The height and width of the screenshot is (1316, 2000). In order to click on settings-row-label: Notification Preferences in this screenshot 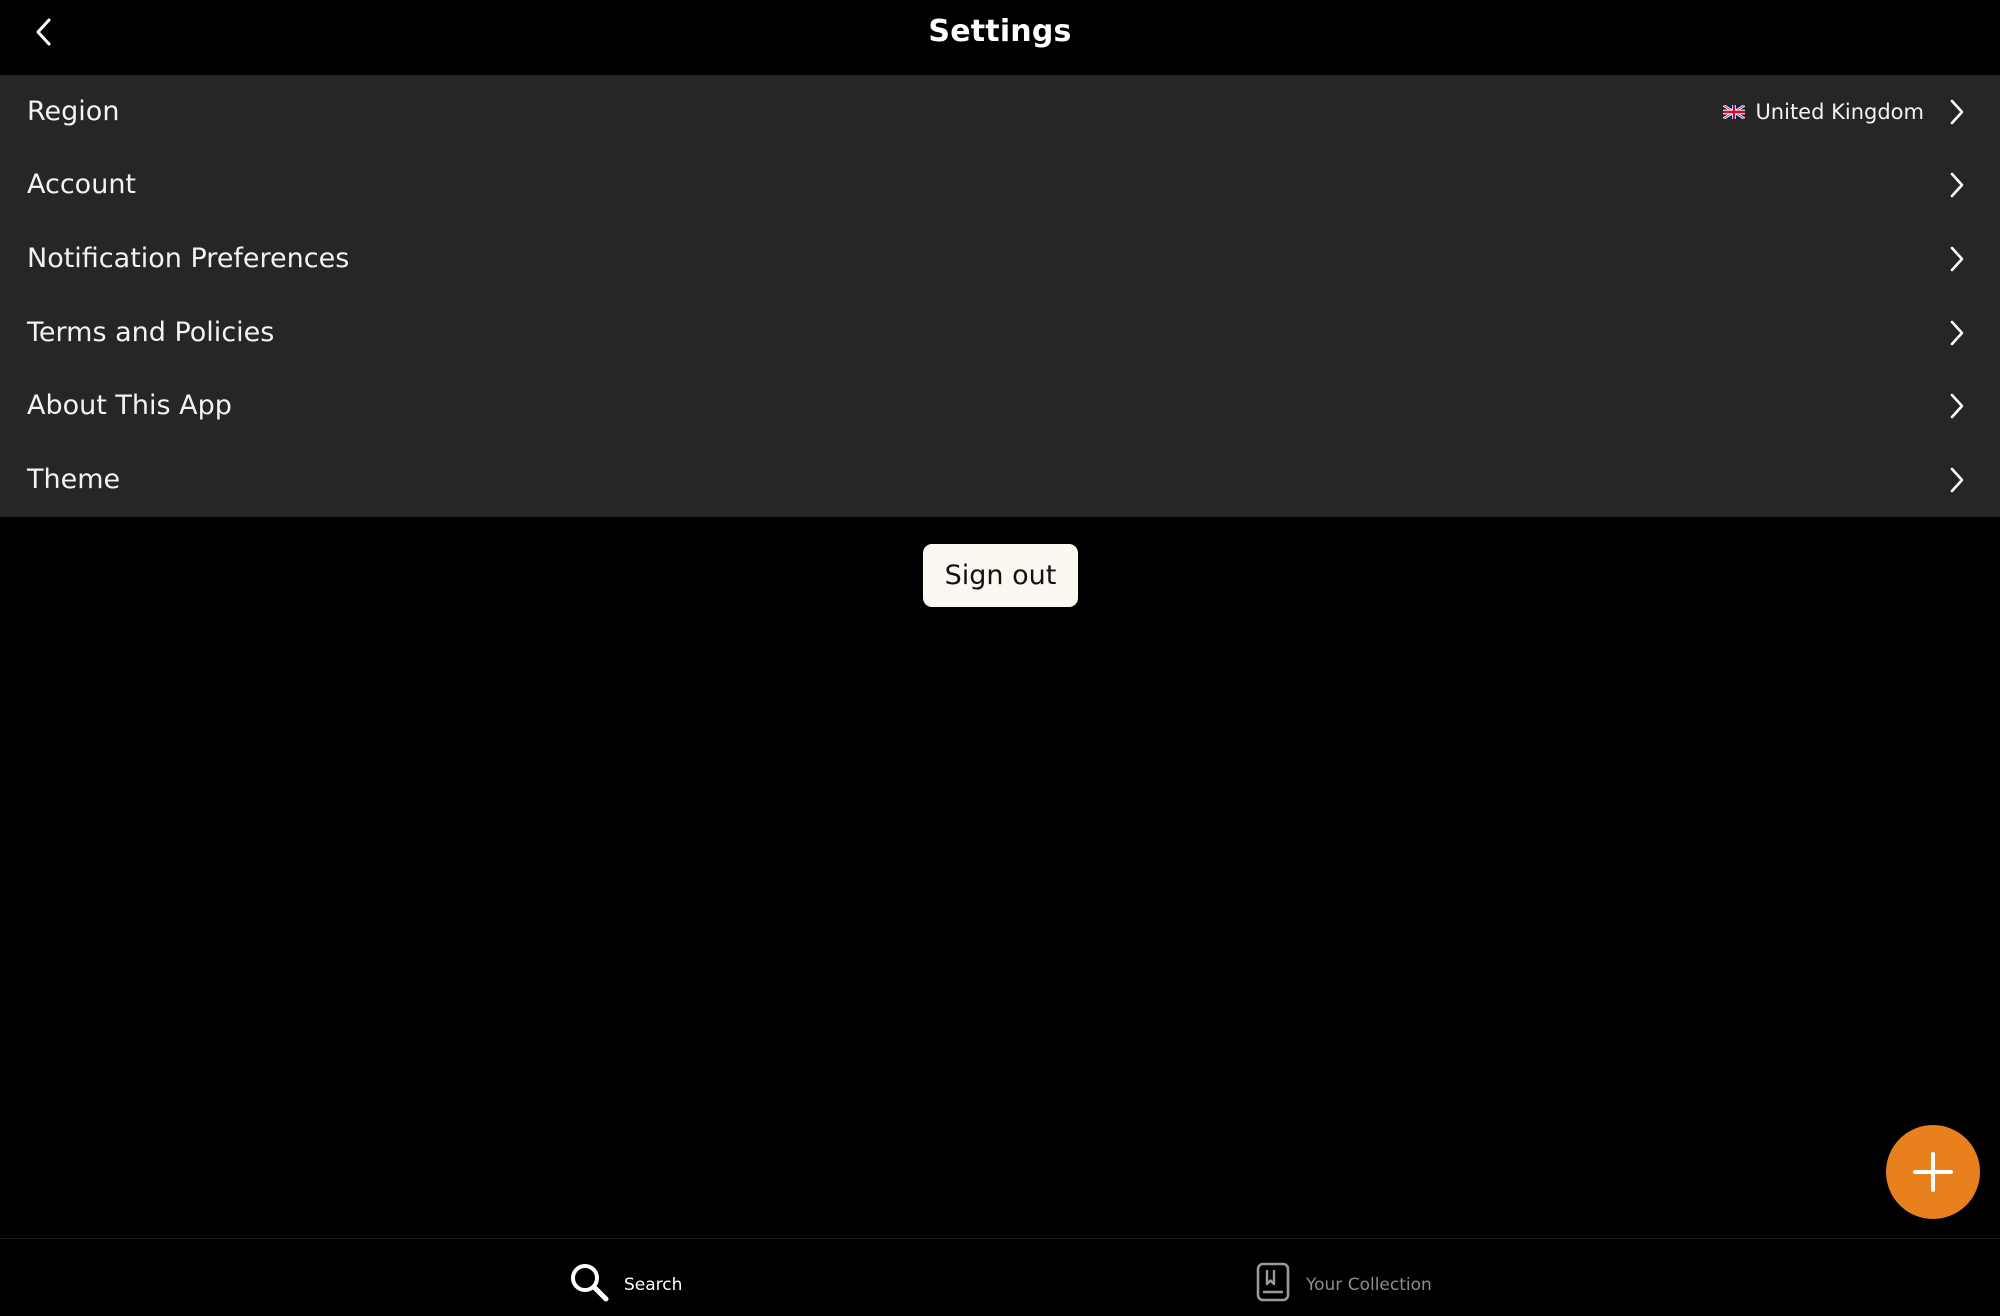, I will do `click(188, 258)`.